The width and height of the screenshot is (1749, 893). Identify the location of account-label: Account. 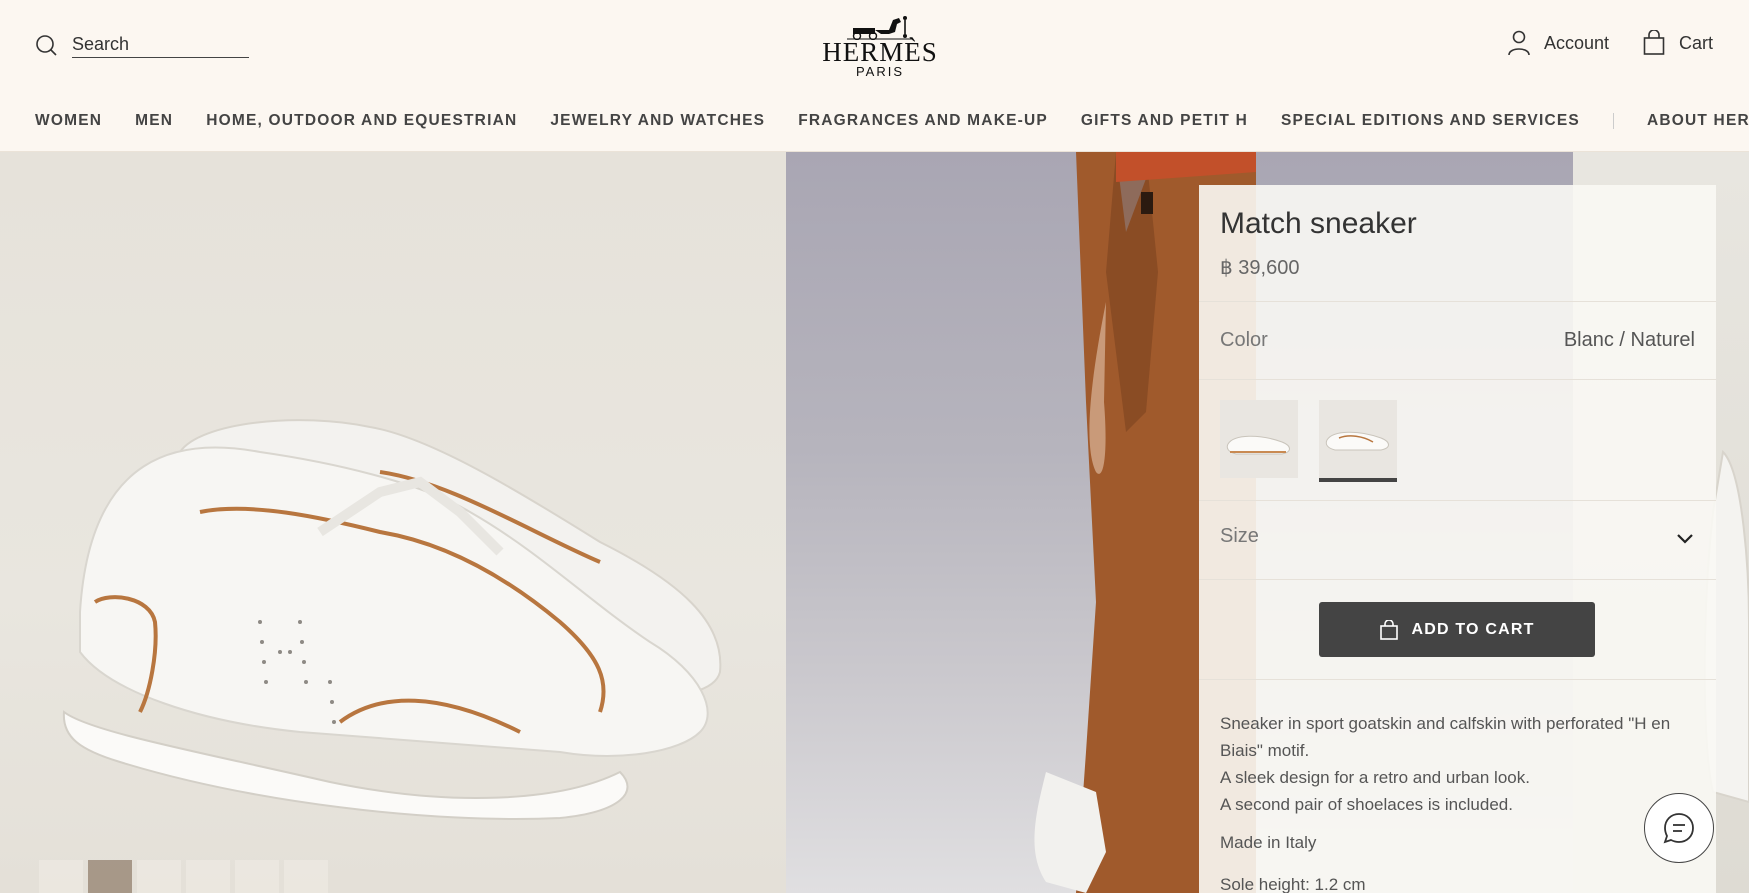
(1577, 42).